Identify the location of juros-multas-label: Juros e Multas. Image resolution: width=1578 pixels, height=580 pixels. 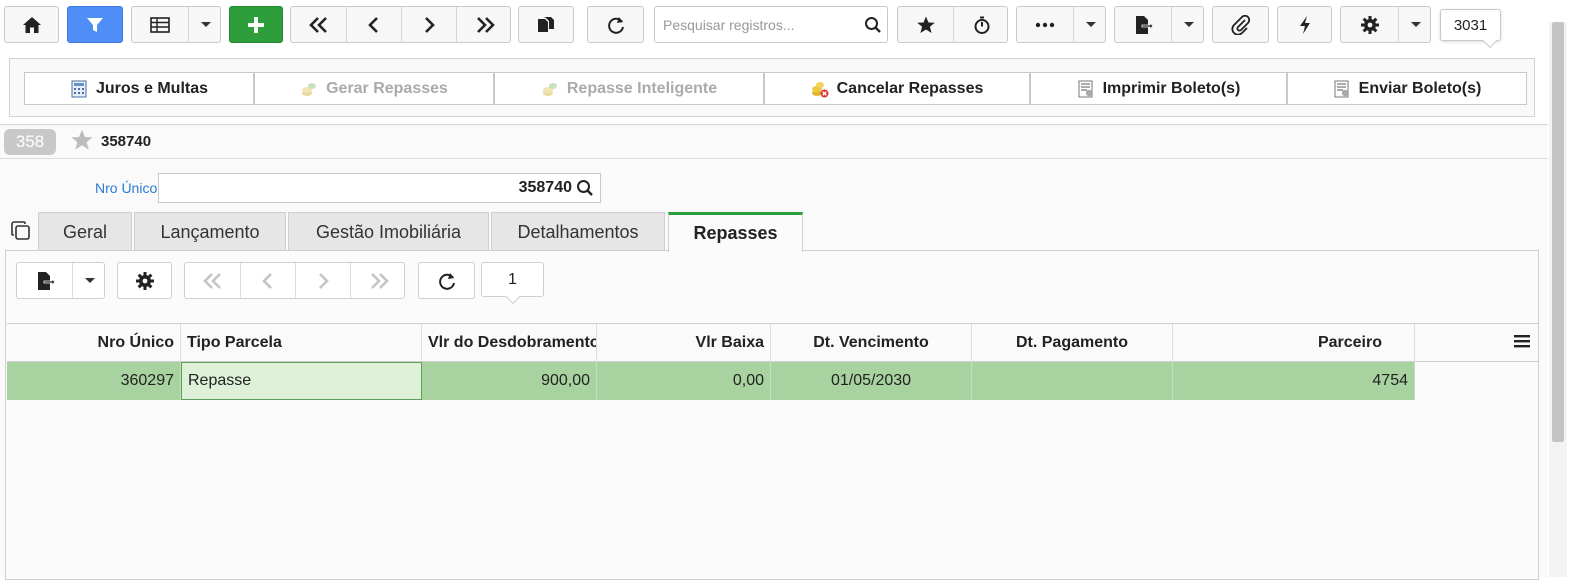
(152, 88).